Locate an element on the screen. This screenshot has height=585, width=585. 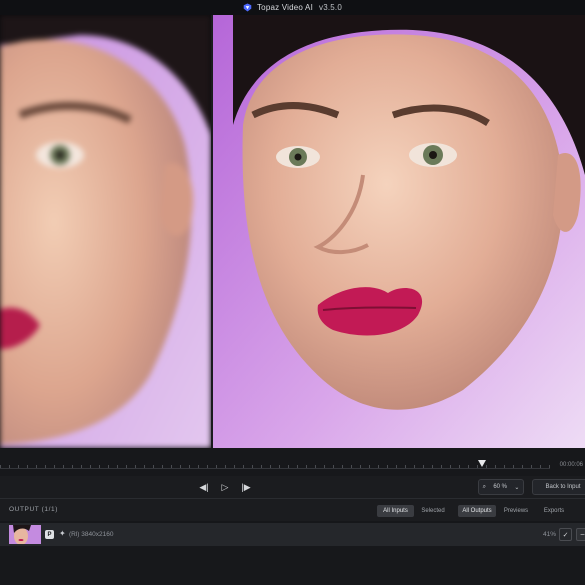
zoom-unit: % is located at coordinates (504, 487).